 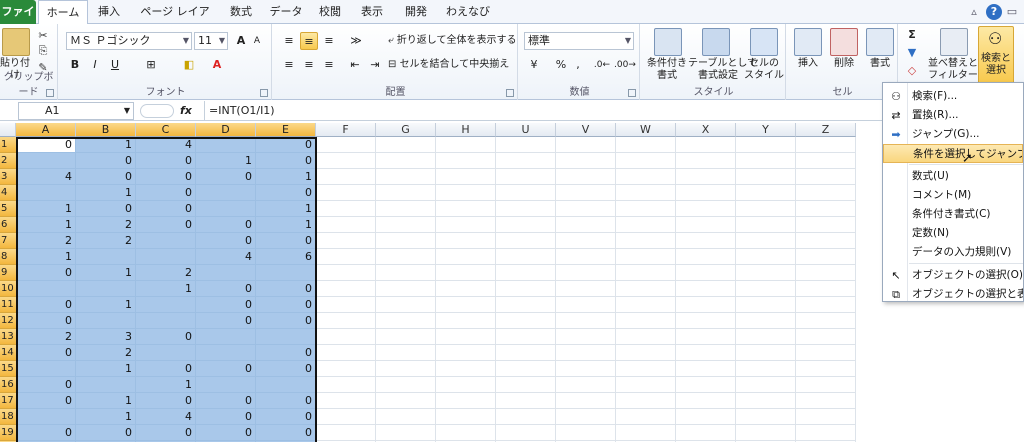 What do you see at coordinates (166, 273) in the screenshot?
I see `cell-c9: 2` at bounding box center [166, 273].